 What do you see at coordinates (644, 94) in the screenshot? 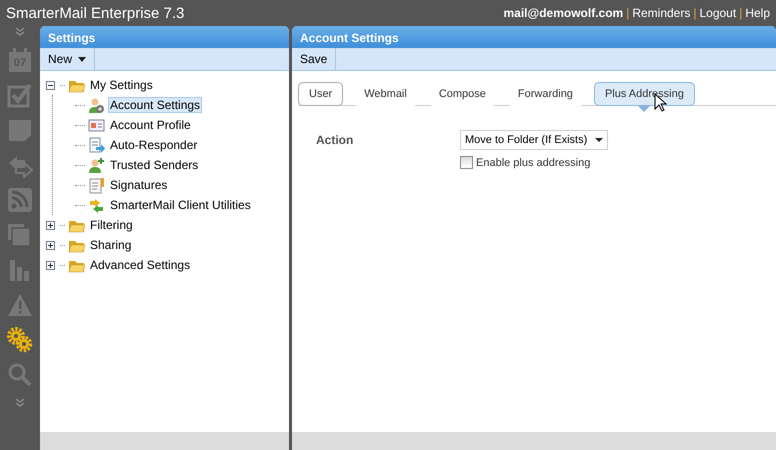
I see `tab: Plus Addressing` at bounding box center [644, 94].